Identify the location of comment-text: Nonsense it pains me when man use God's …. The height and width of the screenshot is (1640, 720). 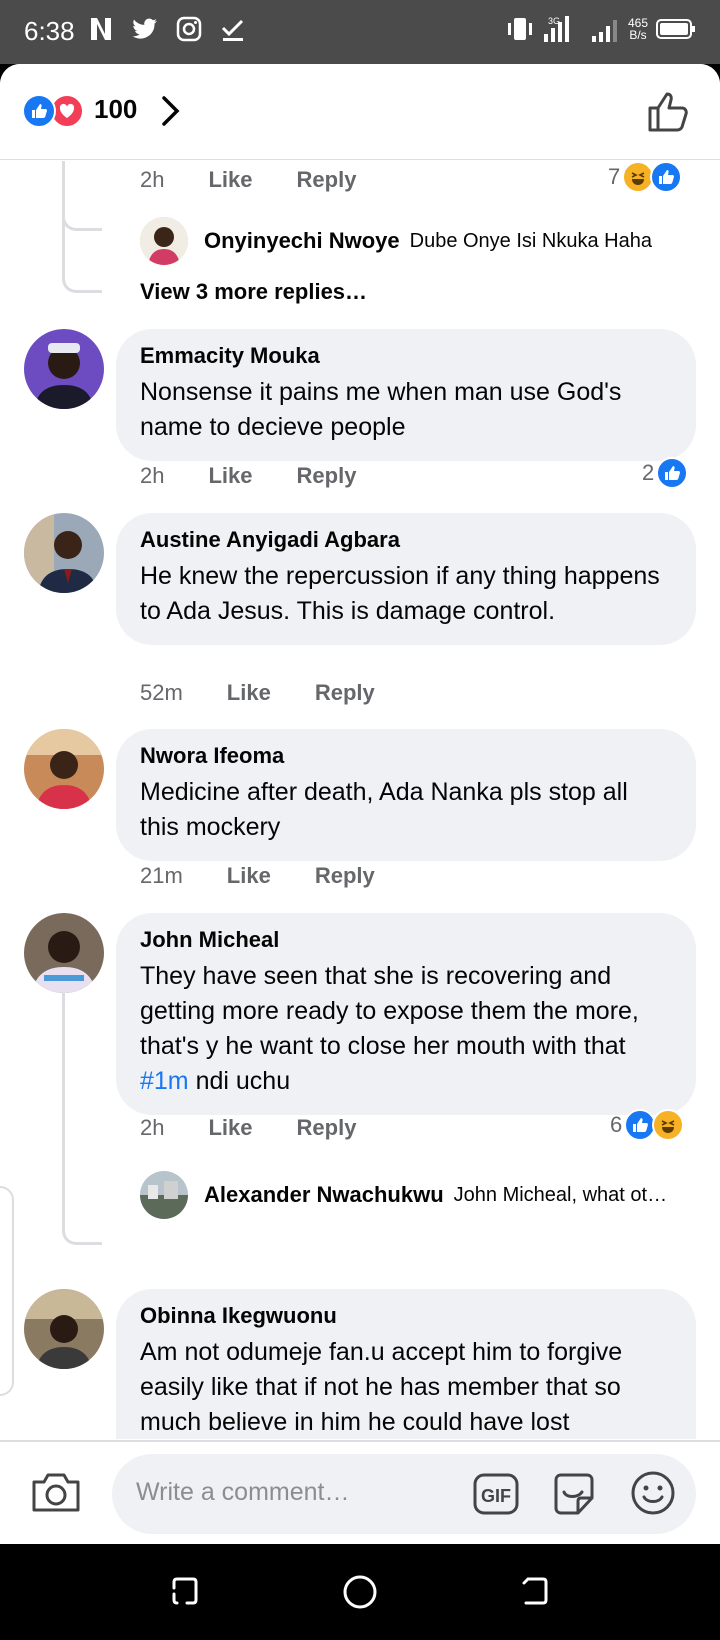
(381, 409).